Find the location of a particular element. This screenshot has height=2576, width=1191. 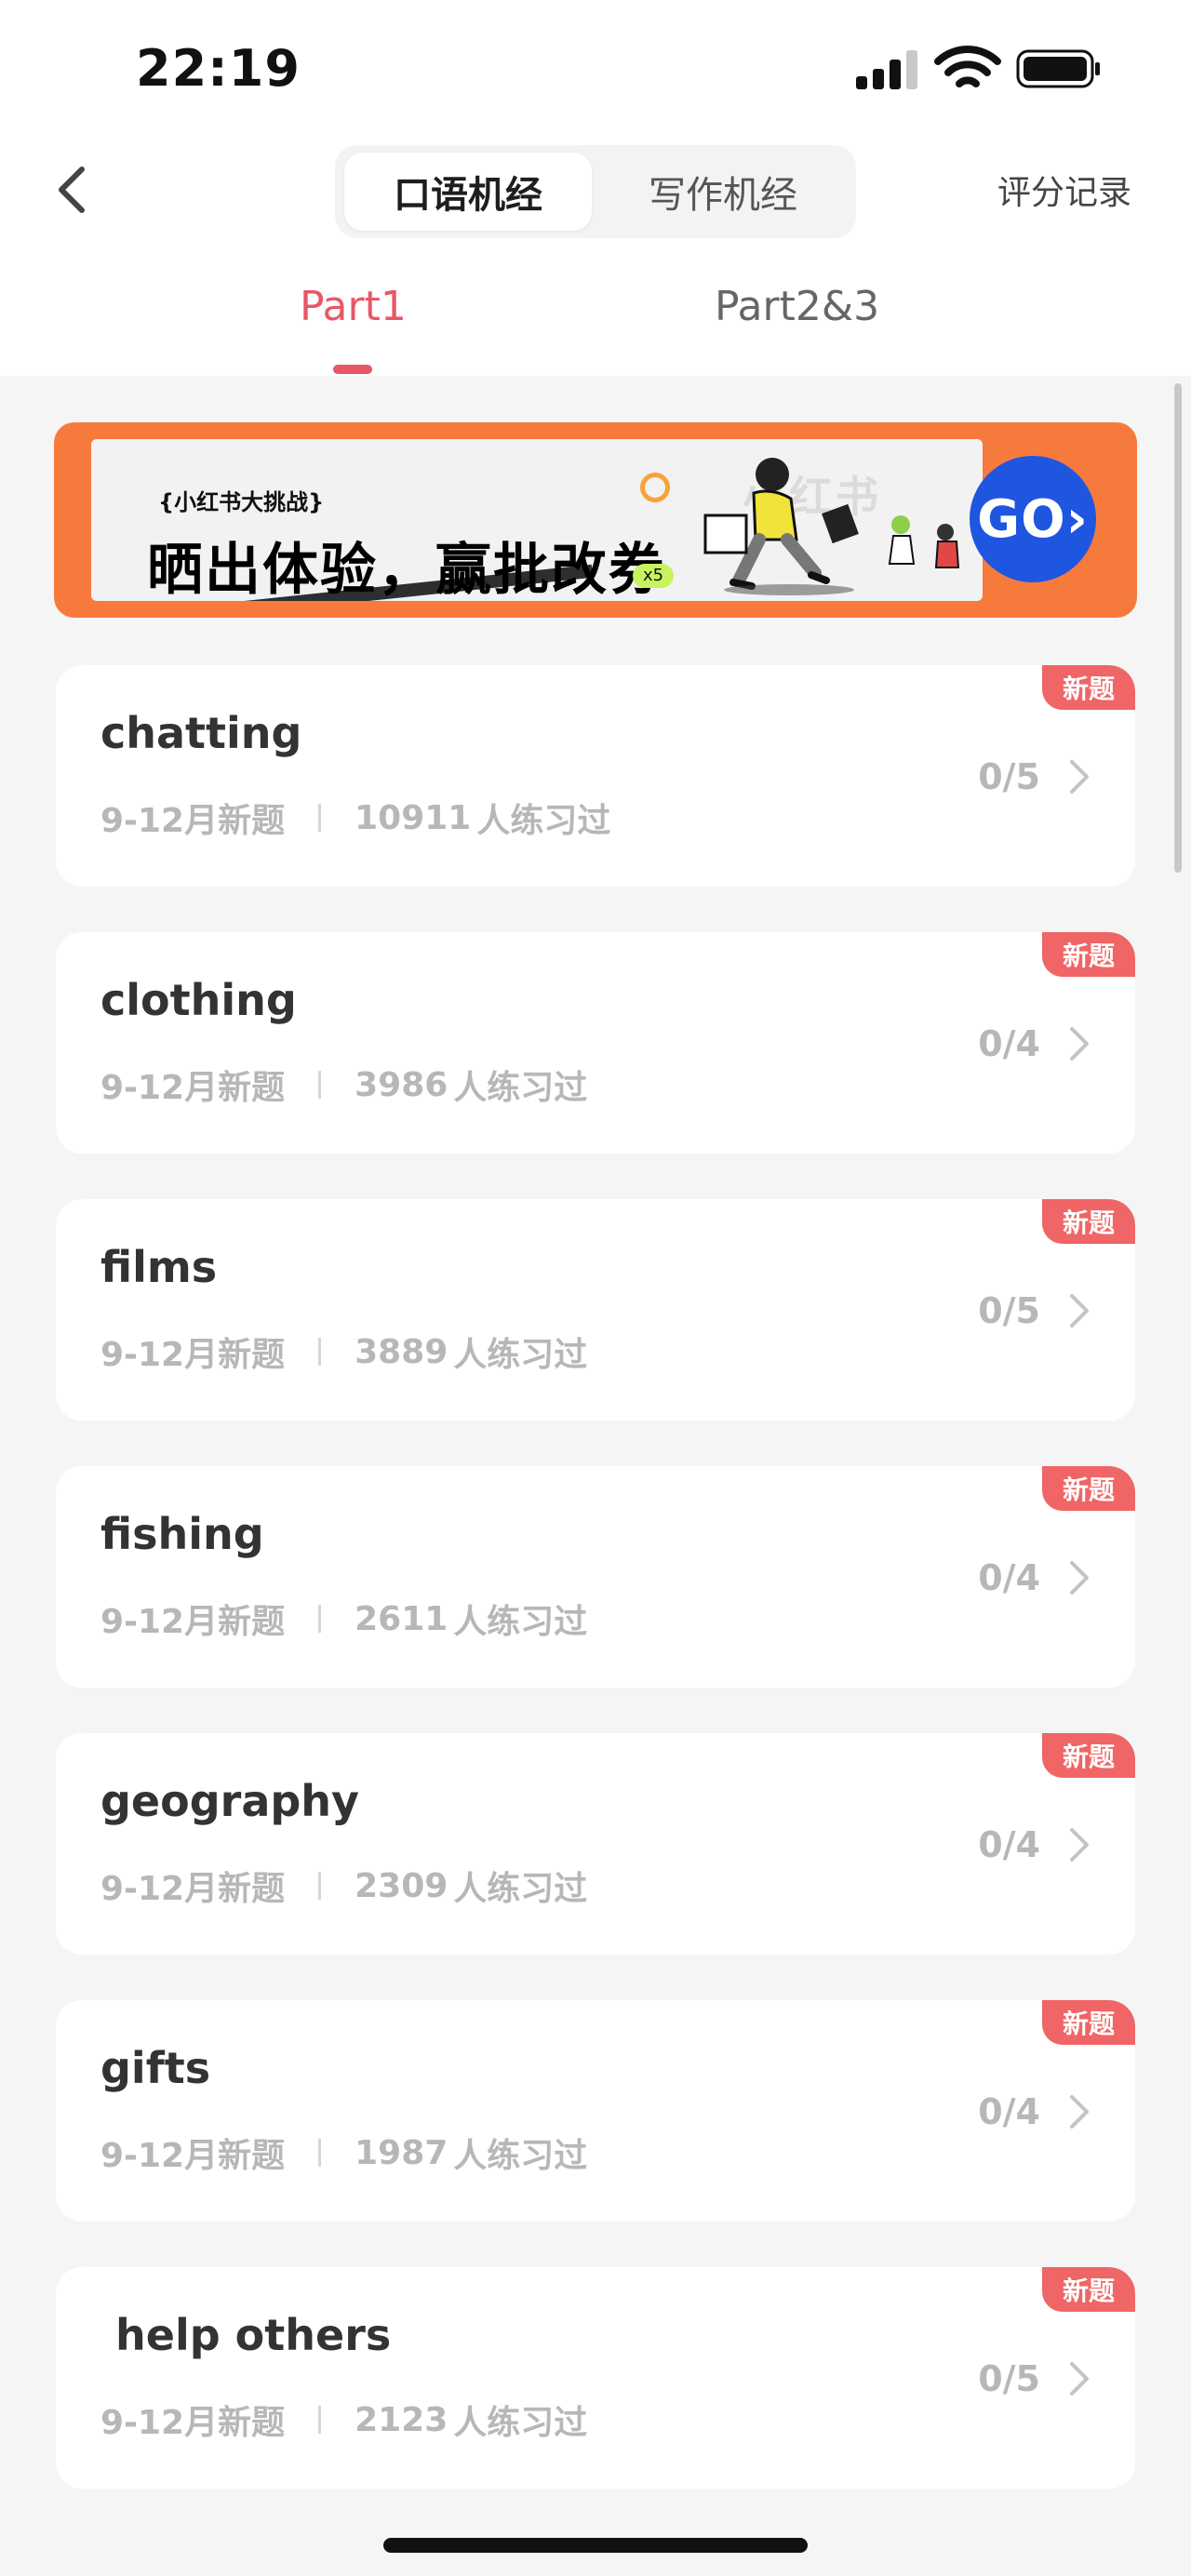

banner-title: 晒出体验，赢批改券 is located at coordinates (406, 569).